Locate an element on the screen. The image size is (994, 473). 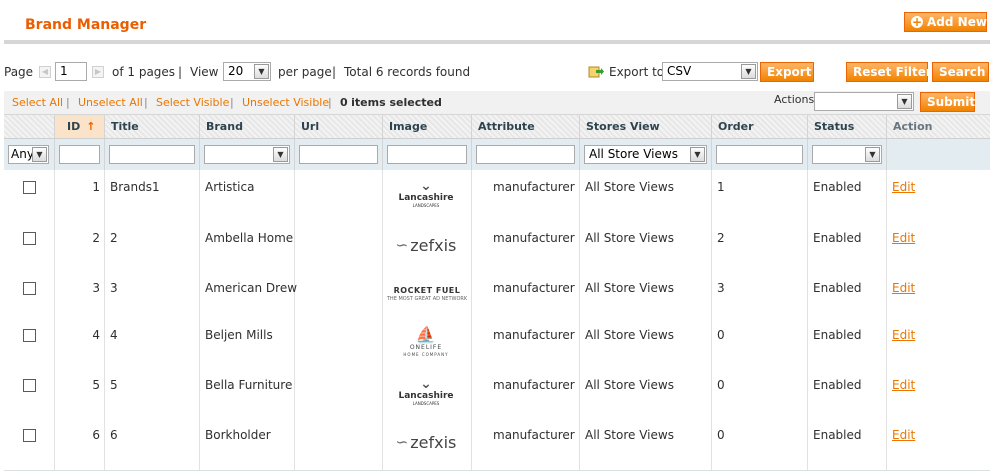
select-all-link: Select All is located at coordinates (37, 102).